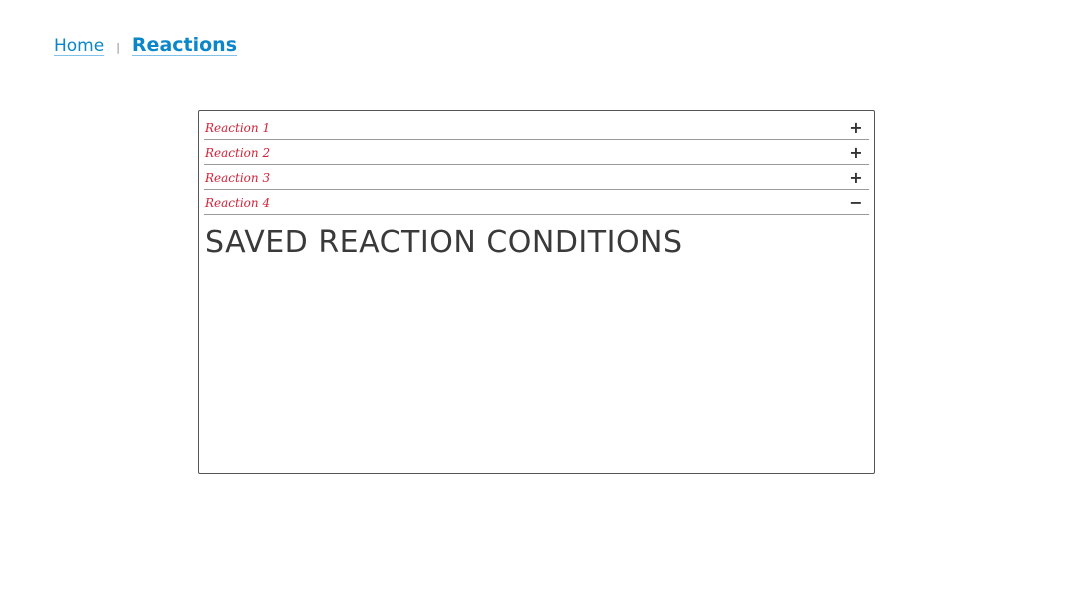 This screenshot has width=1071, height=612. I want to click on accordion-expanded-content: SAVED REACTION CONDITIONS, so click(536, 242).